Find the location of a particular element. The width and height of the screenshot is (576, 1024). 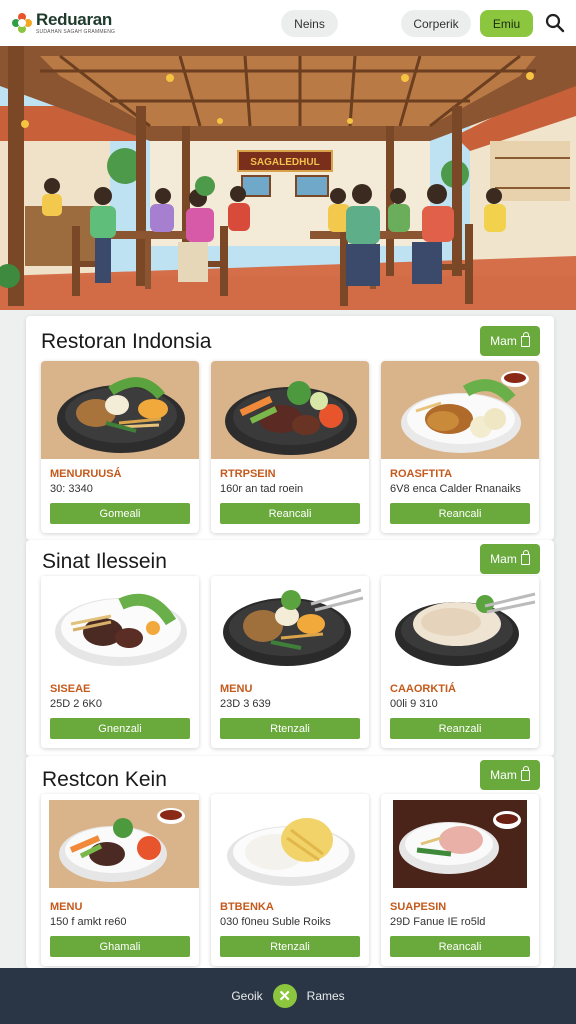

dish-name: ROASFTITA is located at coordinates (421, 474).